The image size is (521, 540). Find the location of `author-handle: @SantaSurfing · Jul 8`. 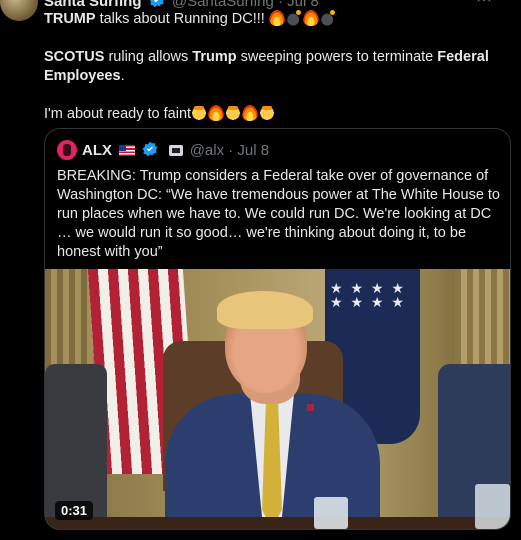

author-handle: @SantaSurfing · Jul 8 is located at coordinates (245, 5).